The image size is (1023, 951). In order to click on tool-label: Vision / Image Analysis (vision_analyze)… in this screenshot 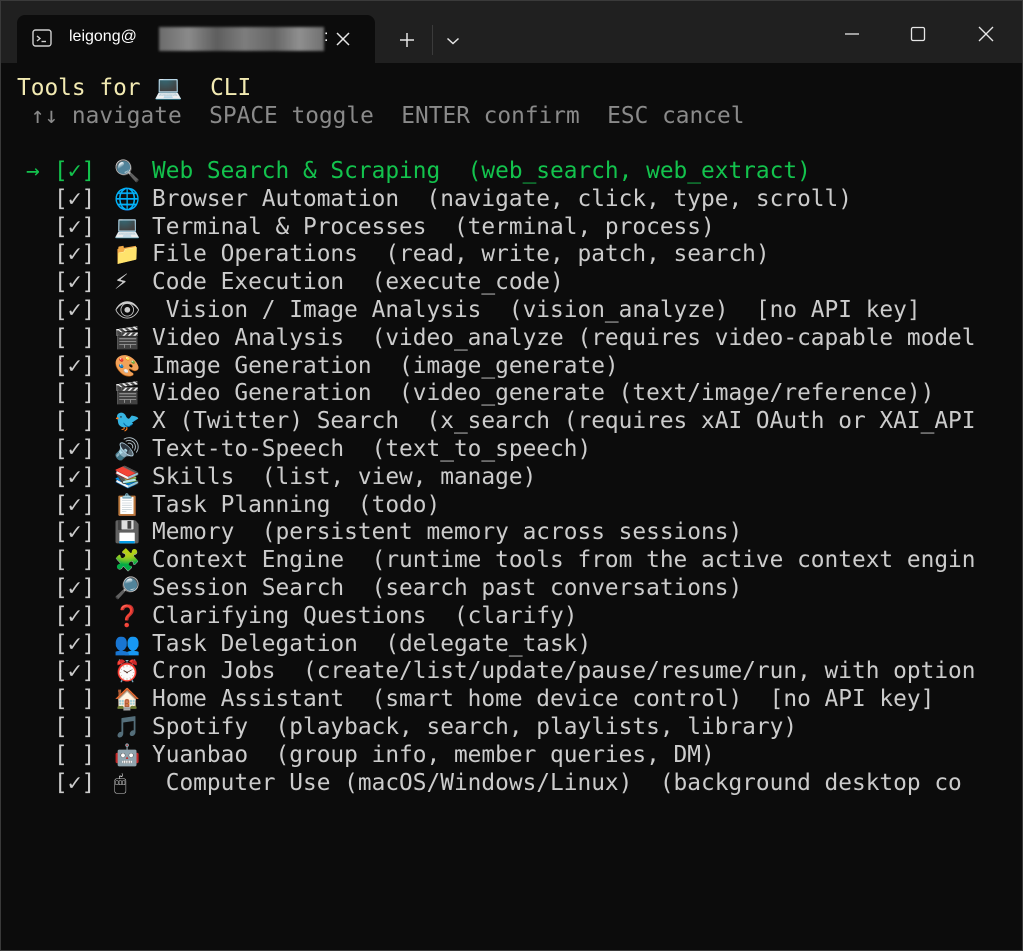, I will do `click(536, 309)`.